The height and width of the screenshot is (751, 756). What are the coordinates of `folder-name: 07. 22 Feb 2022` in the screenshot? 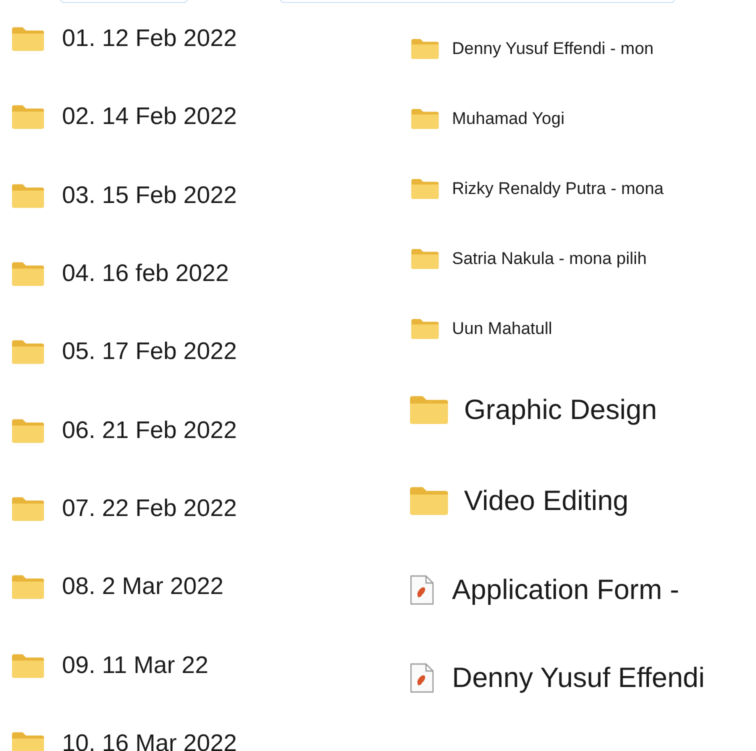 It's located at (149, 508).